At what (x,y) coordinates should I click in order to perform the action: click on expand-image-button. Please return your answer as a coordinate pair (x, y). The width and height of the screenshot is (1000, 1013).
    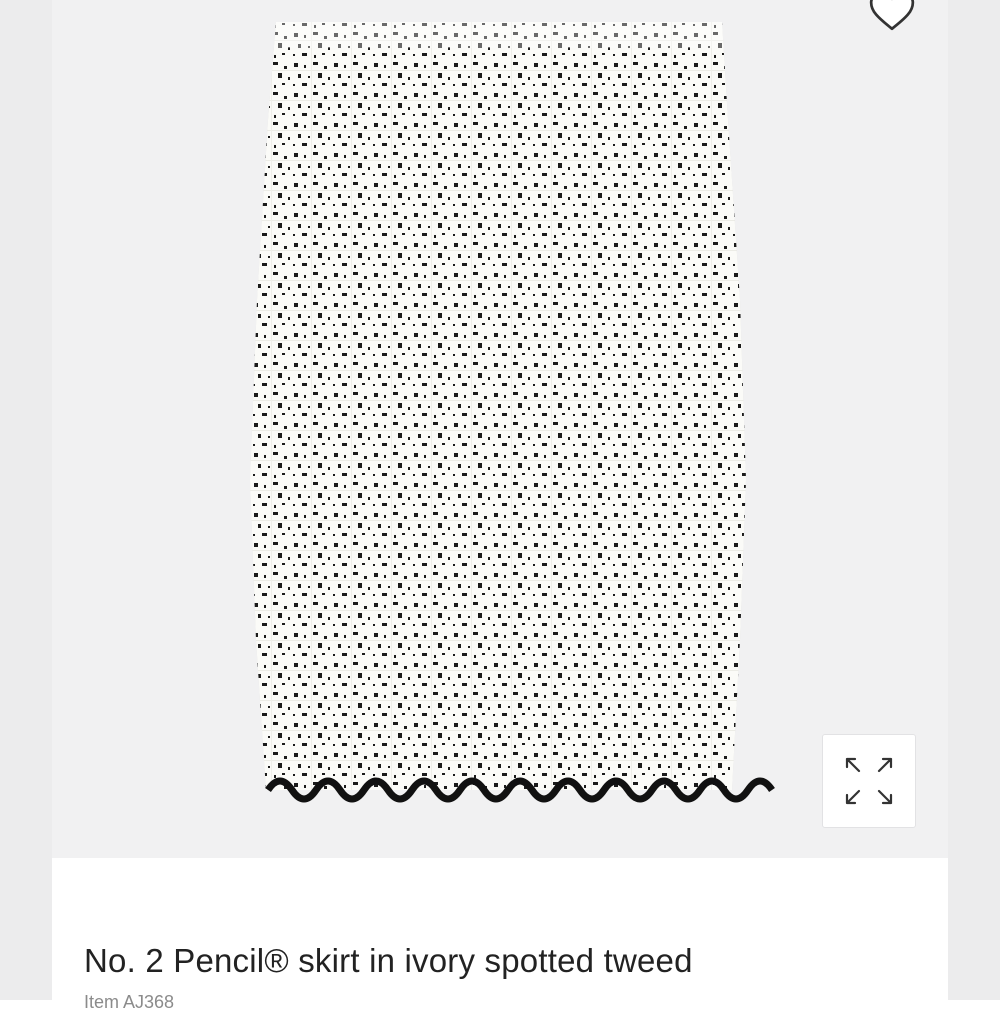
    Looking at the image, I should click on (869, 781).